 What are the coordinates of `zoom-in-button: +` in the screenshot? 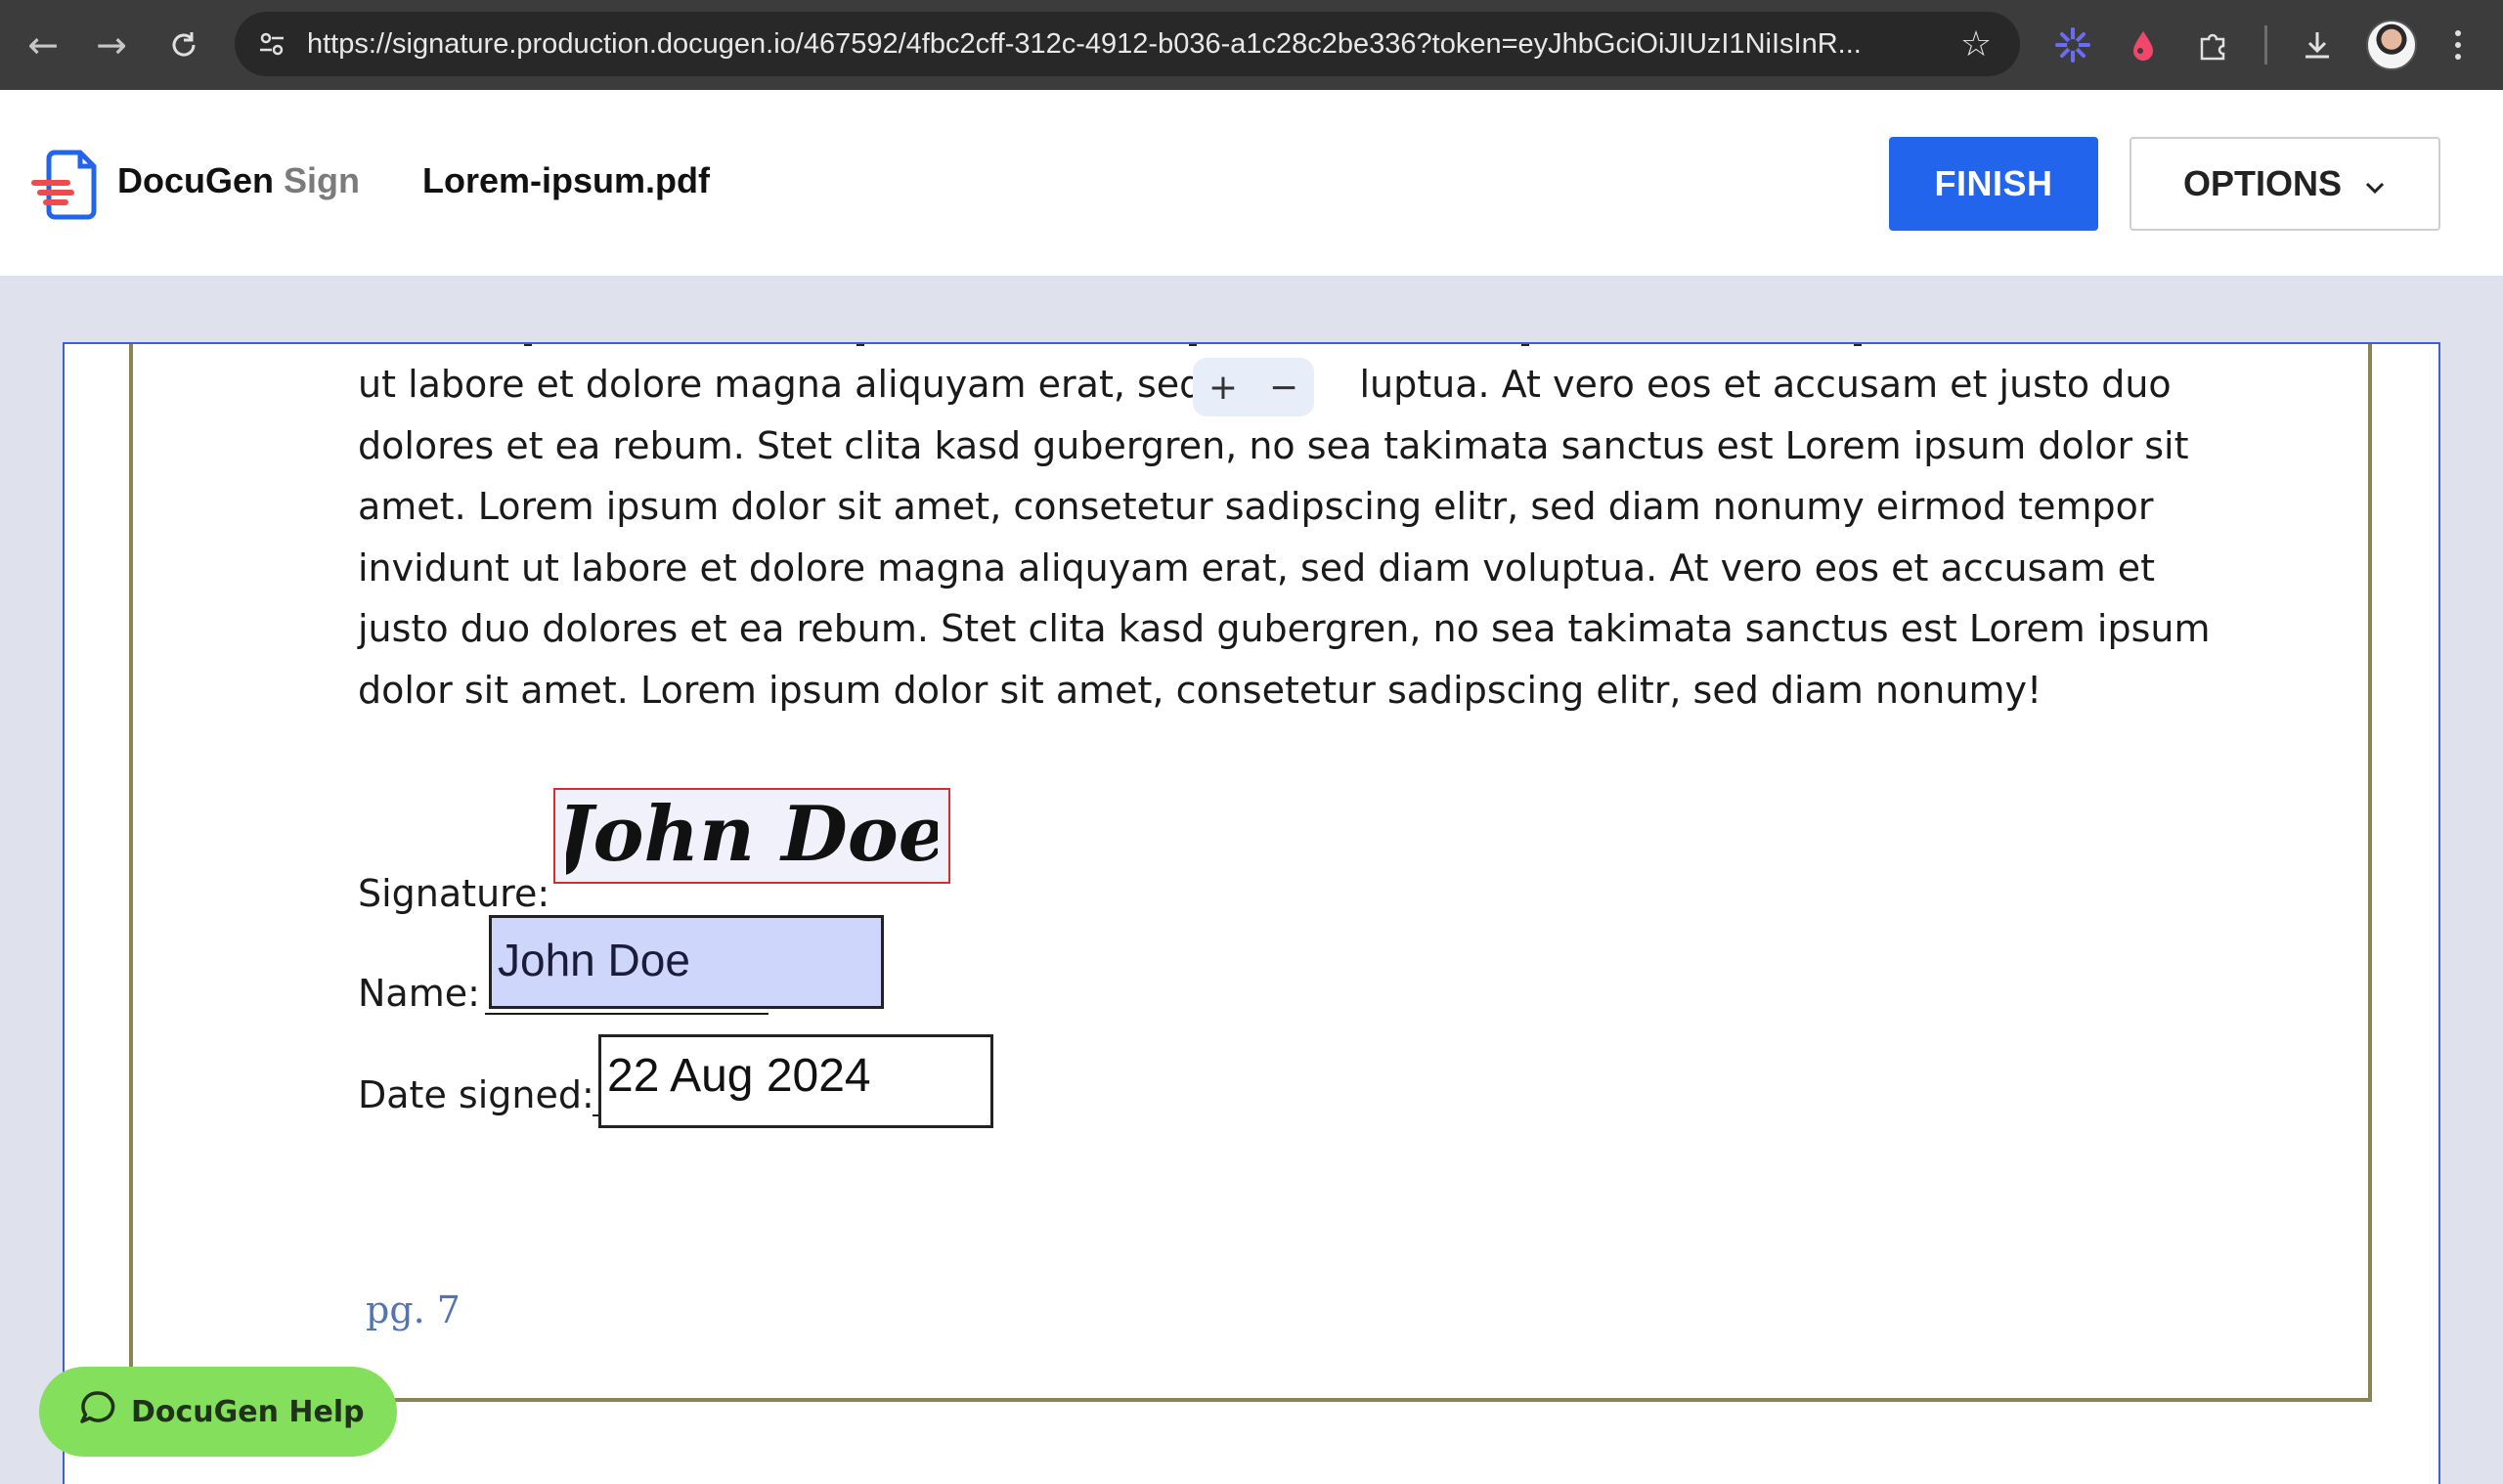 It's located at (1223, 388).